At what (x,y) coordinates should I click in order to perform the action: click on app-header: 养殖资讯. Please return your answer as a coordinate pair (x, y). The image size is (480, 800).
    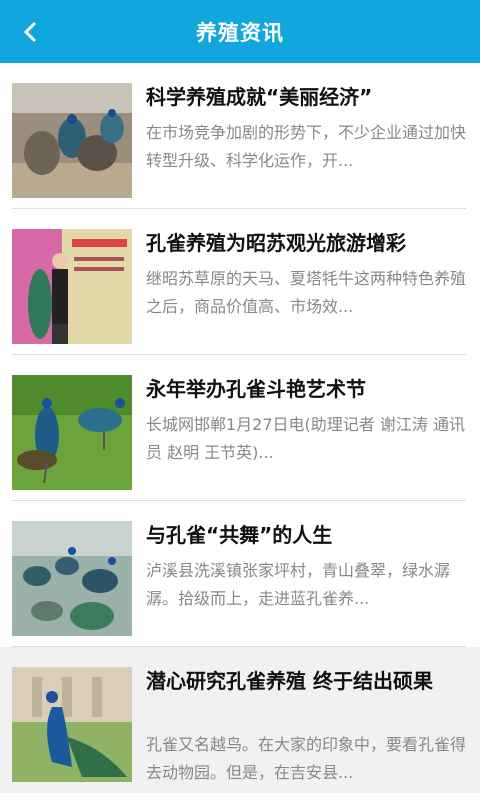
    Looking at the image, I should click on (240, 31).